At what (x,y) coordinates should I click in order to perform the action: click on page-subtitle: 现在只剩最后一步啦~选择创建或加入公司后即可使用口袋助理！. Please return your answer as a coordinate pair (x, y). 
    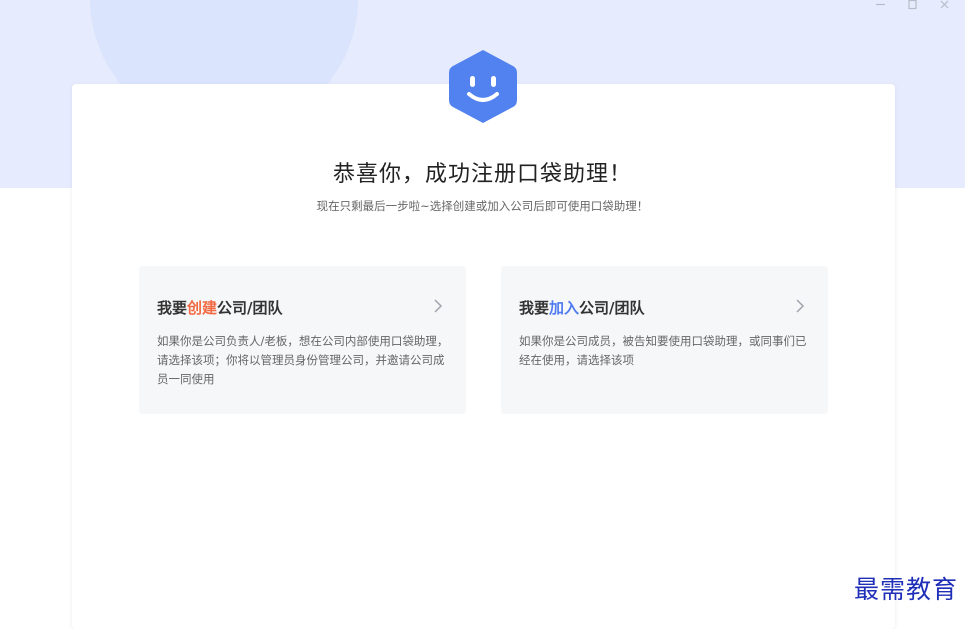
    Looking at the image, I should click on (482, 206).